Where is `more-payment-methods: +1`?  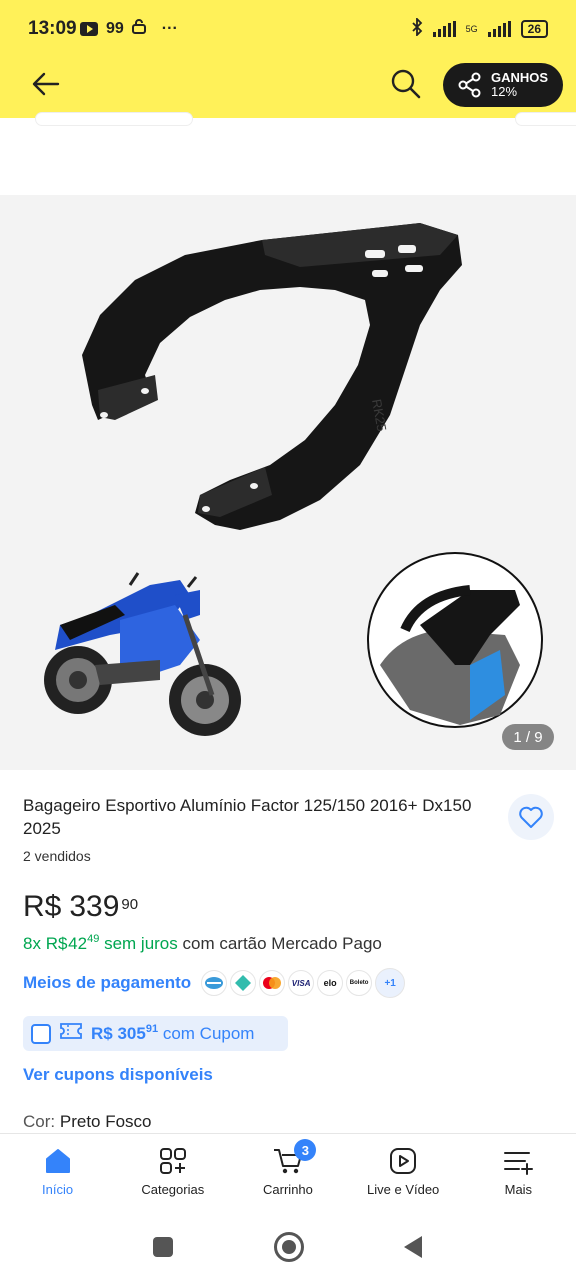 more-payment-methods: +1 is located at coordinates (390, 983).